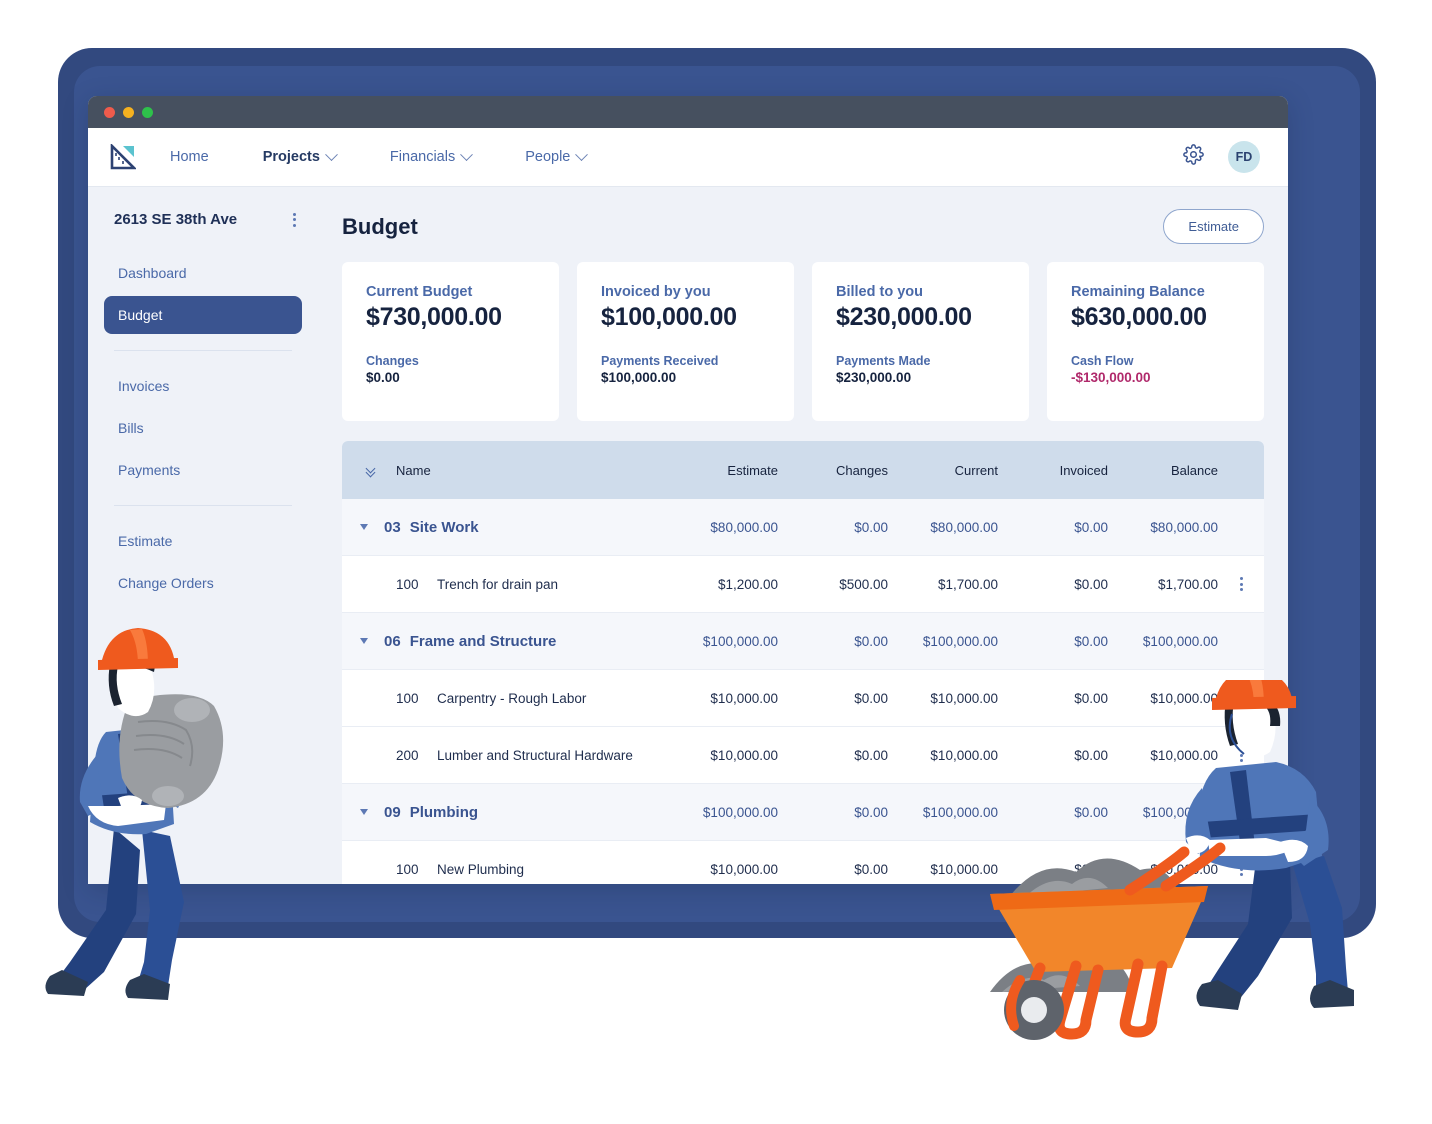  What do you see at coordinates (203, 505) in the screenshot?
I see `sidebar-divider` at bounding box center [203, 505].